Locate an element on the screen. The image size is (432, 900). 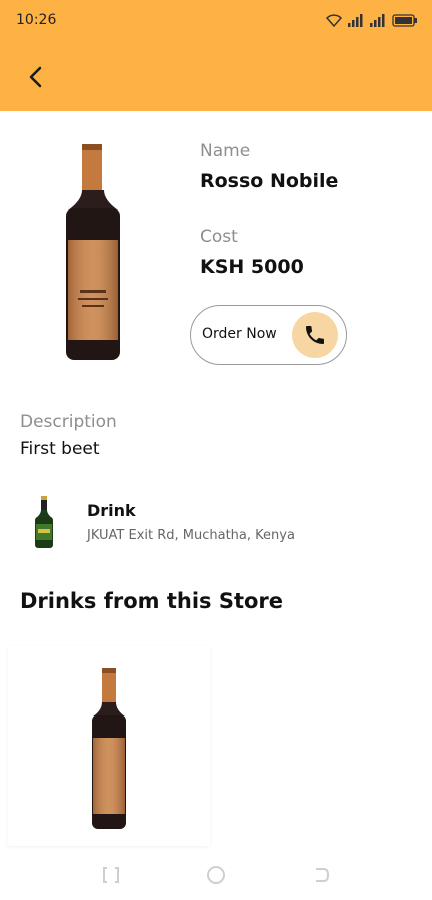
phone-icon-circle is located at coordinates (315, 335).